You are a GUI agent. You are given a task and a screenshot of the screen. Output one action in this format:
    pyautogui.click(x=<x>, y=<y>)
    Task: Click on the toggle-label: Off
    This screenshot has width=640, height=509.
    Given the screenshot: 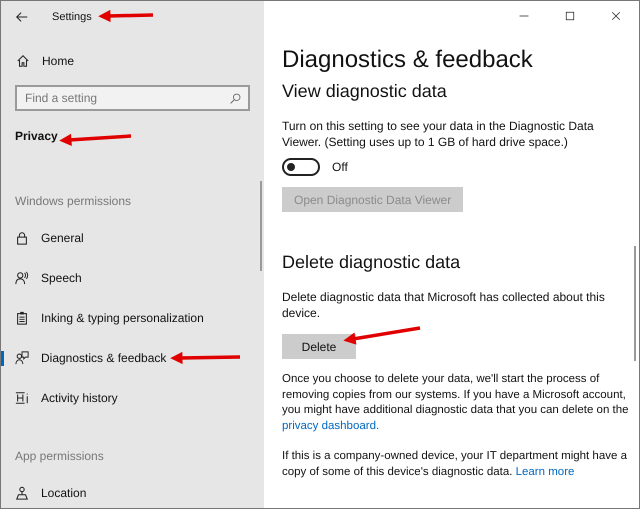 What is the action you would take?
    pyautogui.click(x=340, y=167)
    